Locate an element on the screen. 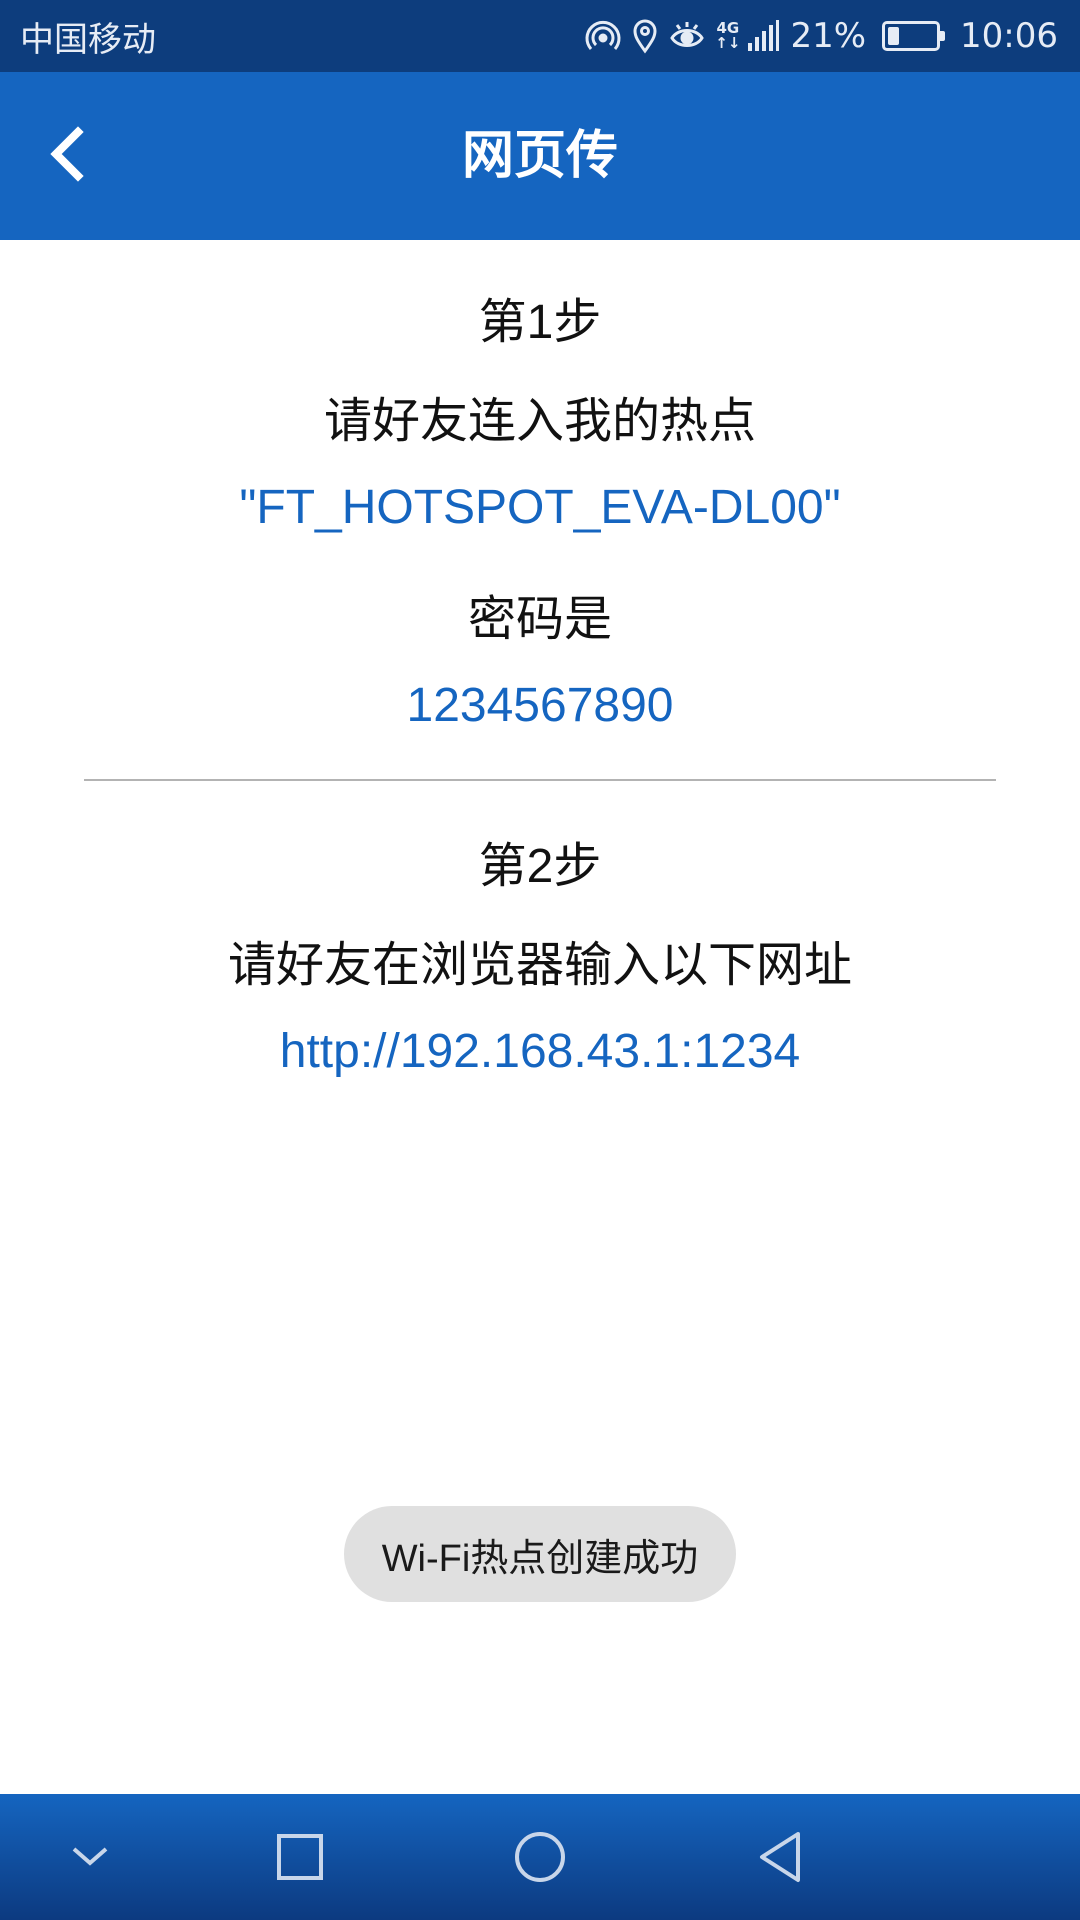 This screenshot has height=1920, width=1080. chevron-down-icon is located at coordinates (90, 1856).